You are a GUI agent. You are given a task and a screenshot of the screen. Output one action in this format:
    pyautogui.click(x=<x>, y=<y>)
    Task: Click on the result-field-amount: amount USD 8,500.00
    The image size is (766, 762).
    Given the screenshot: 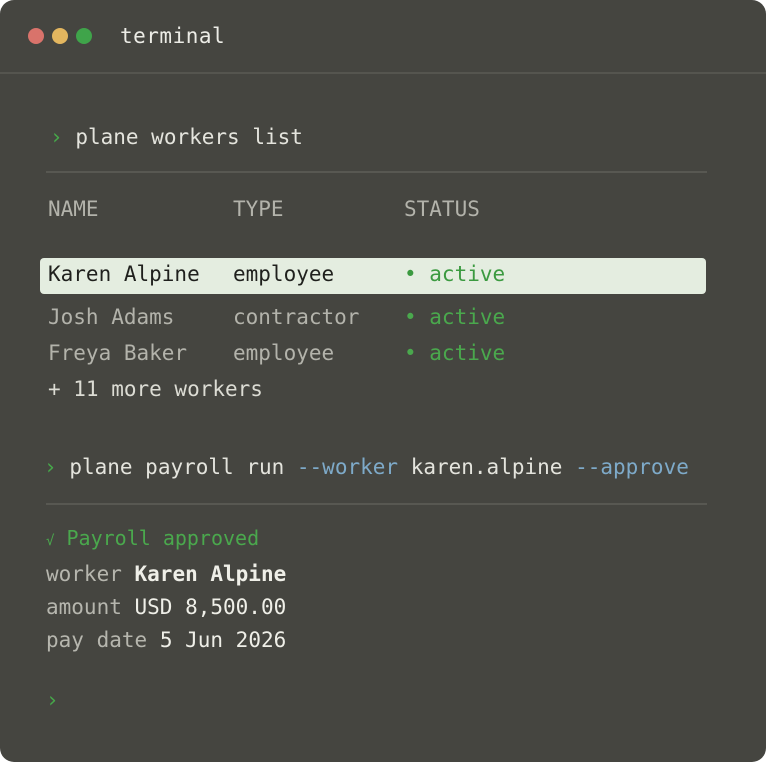 What is the action you would take?
    pyautogui.click(x=166, y=607)
    